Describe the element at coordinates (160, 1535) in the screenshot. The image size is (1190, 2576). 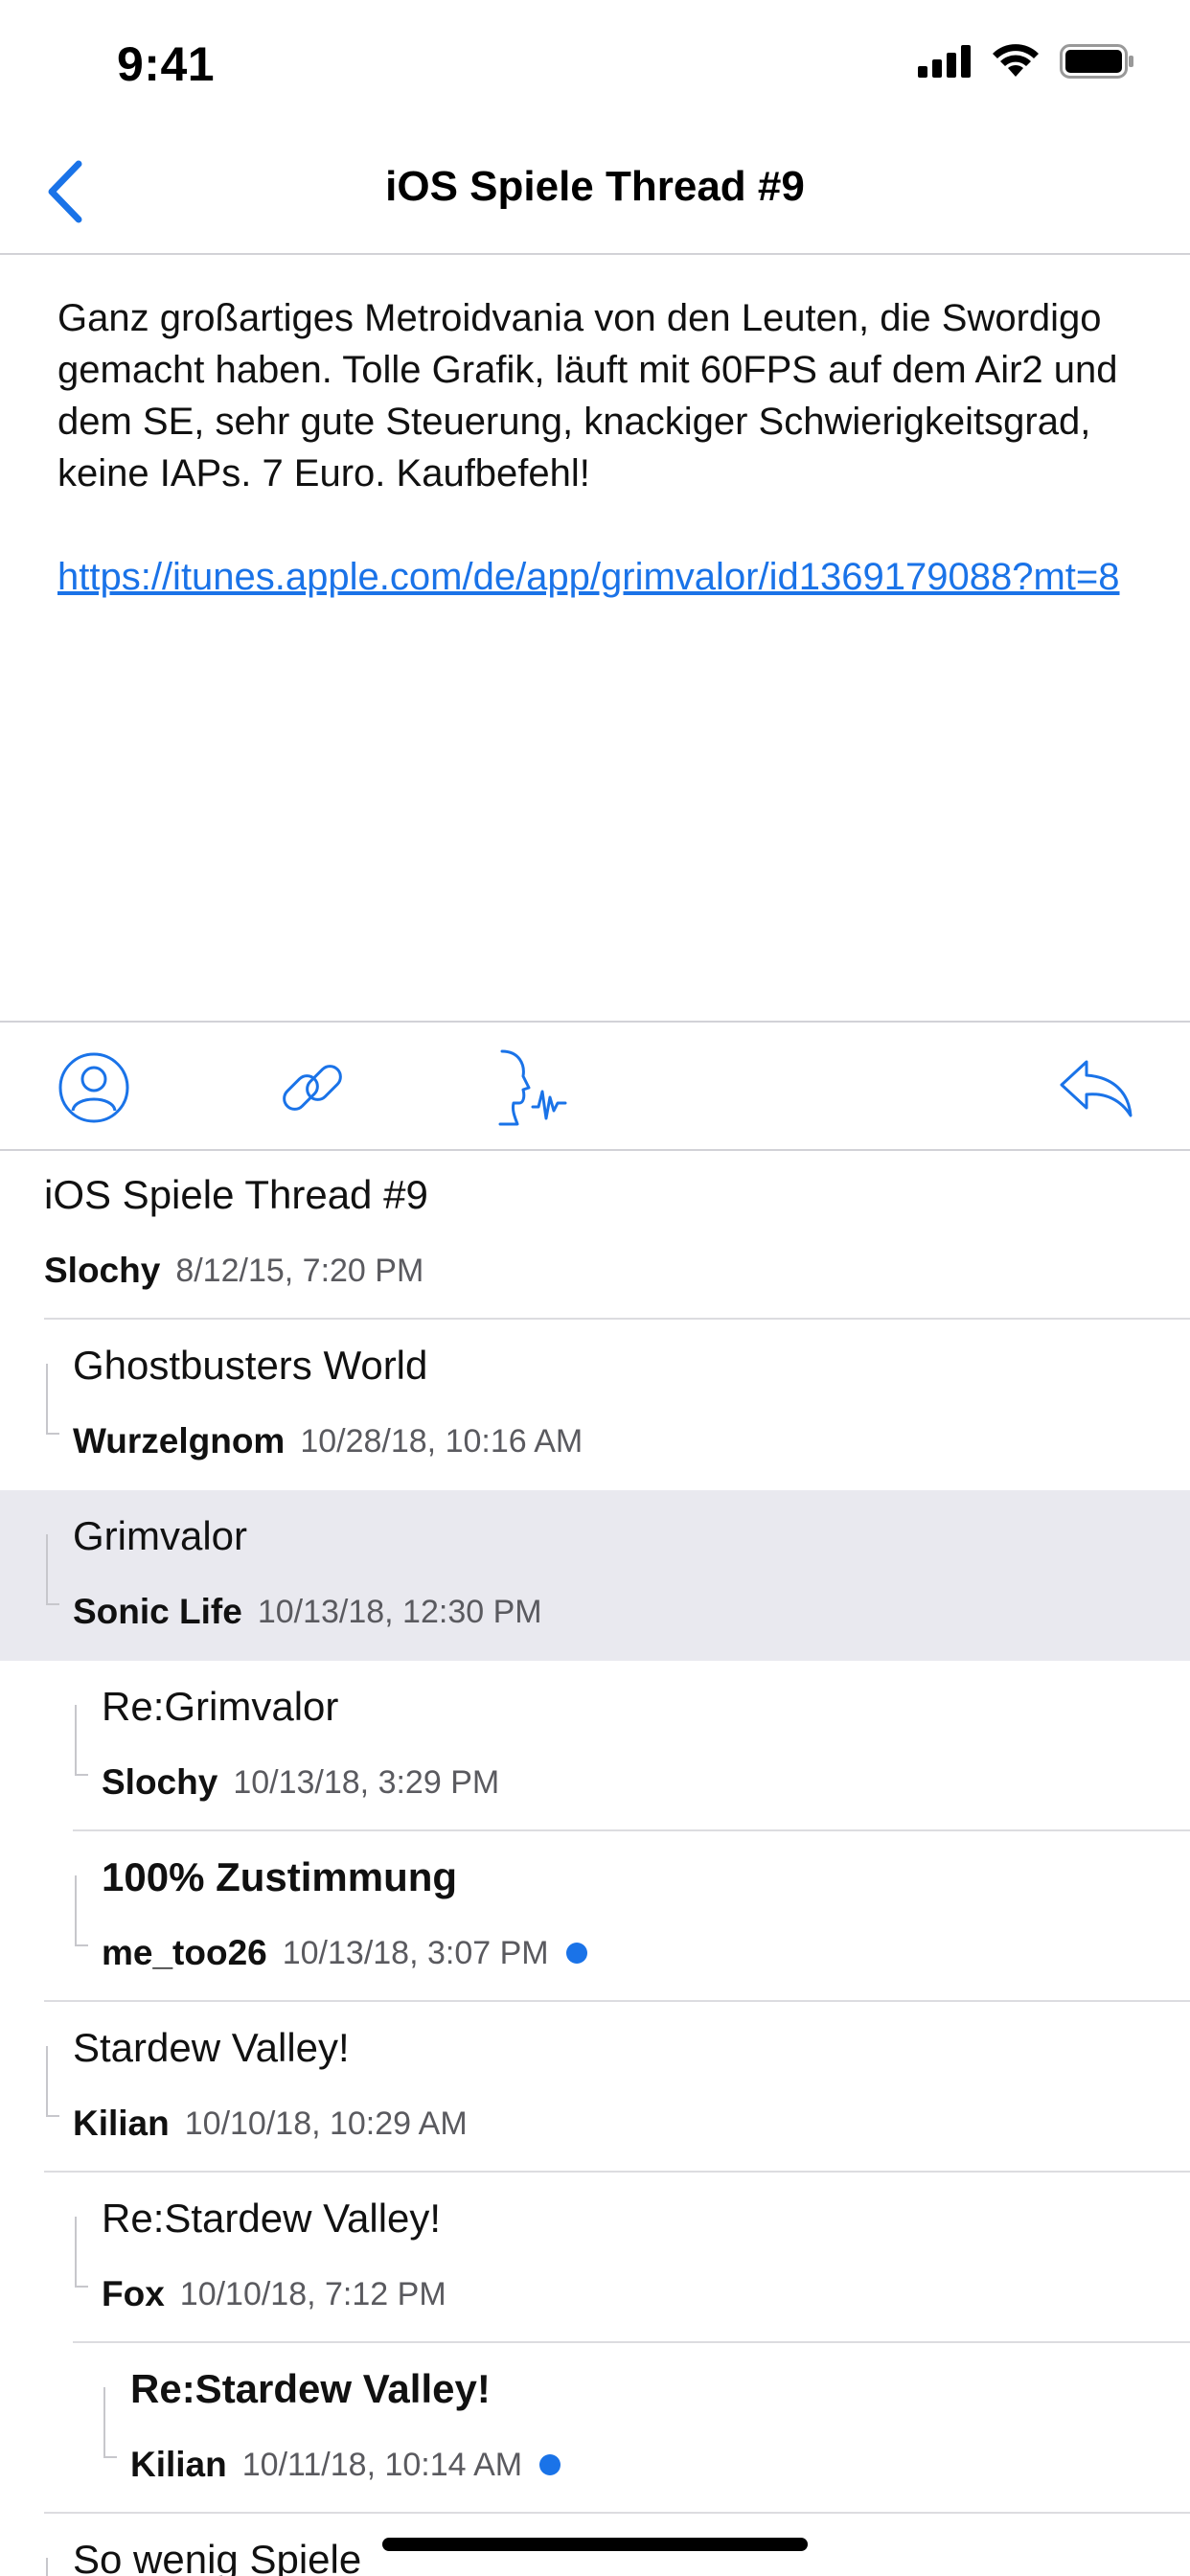
I see `thread-title: Grimvalor` at that location.